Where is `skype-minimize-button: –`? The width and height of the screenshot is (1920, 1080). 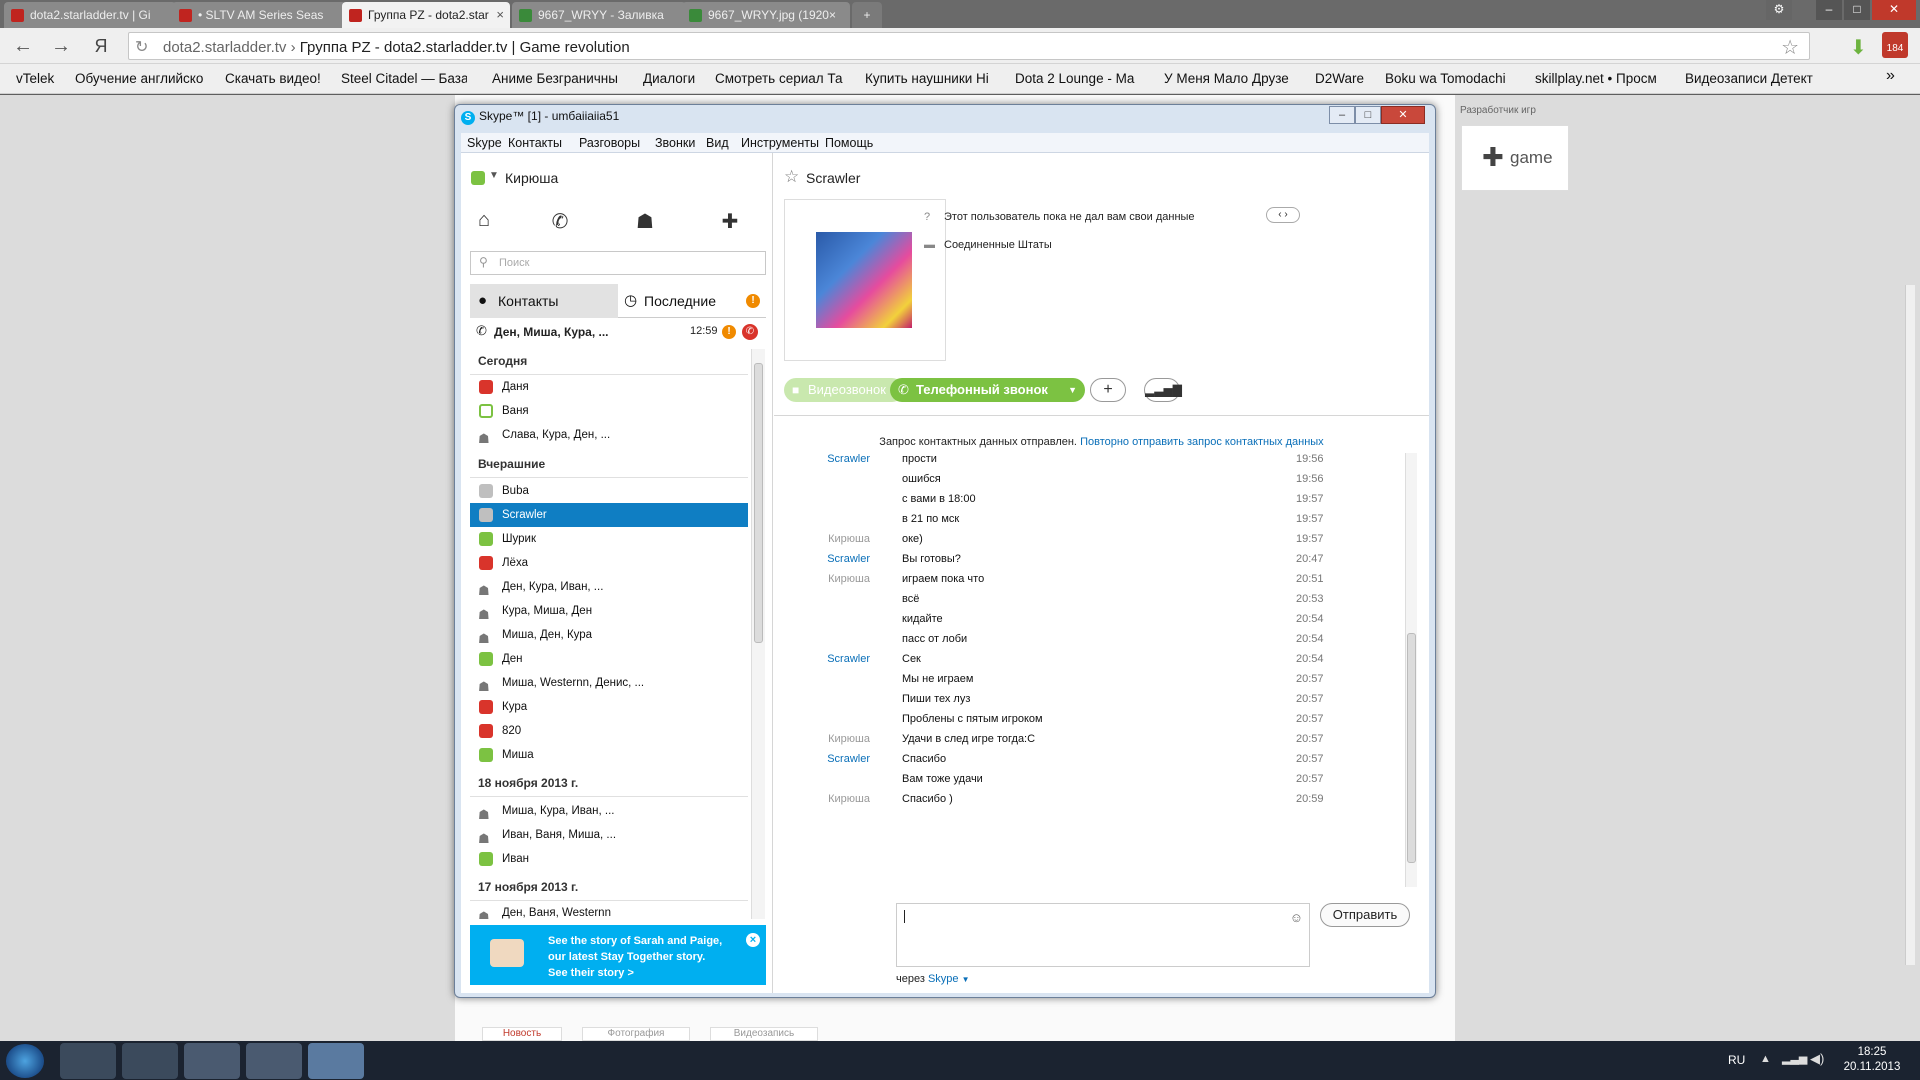 skype-minimize-button: – is located at coordinates (1342, 115).